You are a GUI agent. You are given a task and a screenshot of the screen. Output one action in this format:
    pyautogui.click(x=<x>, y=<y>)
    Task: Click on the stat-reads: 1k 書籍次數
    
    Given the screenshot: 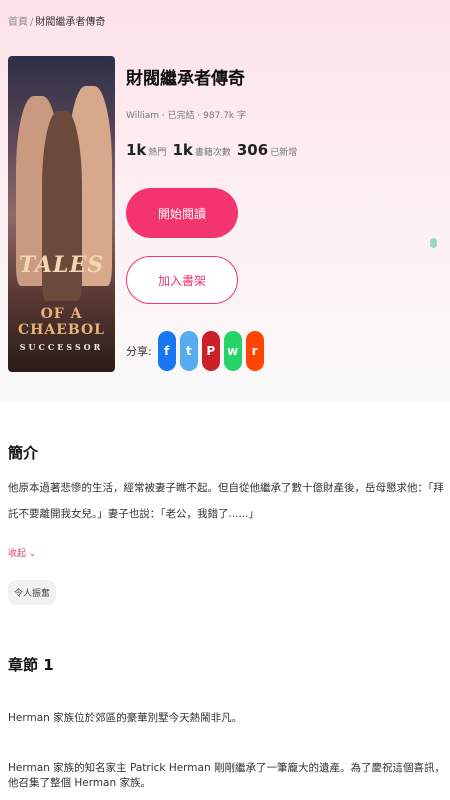 What is the action you would take?
    pyautogui.click(x=201, y=149)
    